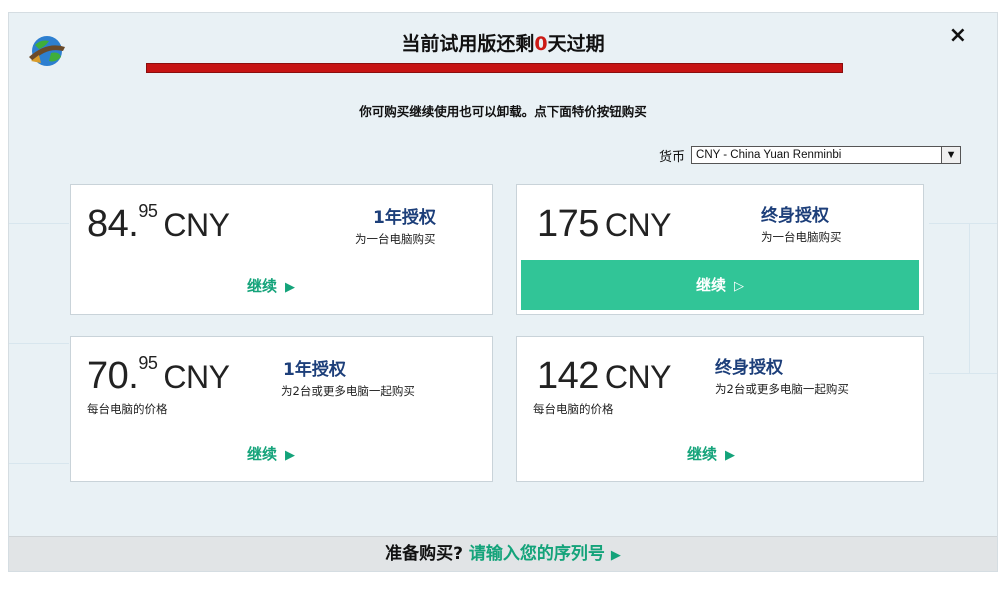 This screenshot has width=1006, height=594. I want to click on currency-selected-value: CNY - China Yuan Renminbi, so click(769, 155).